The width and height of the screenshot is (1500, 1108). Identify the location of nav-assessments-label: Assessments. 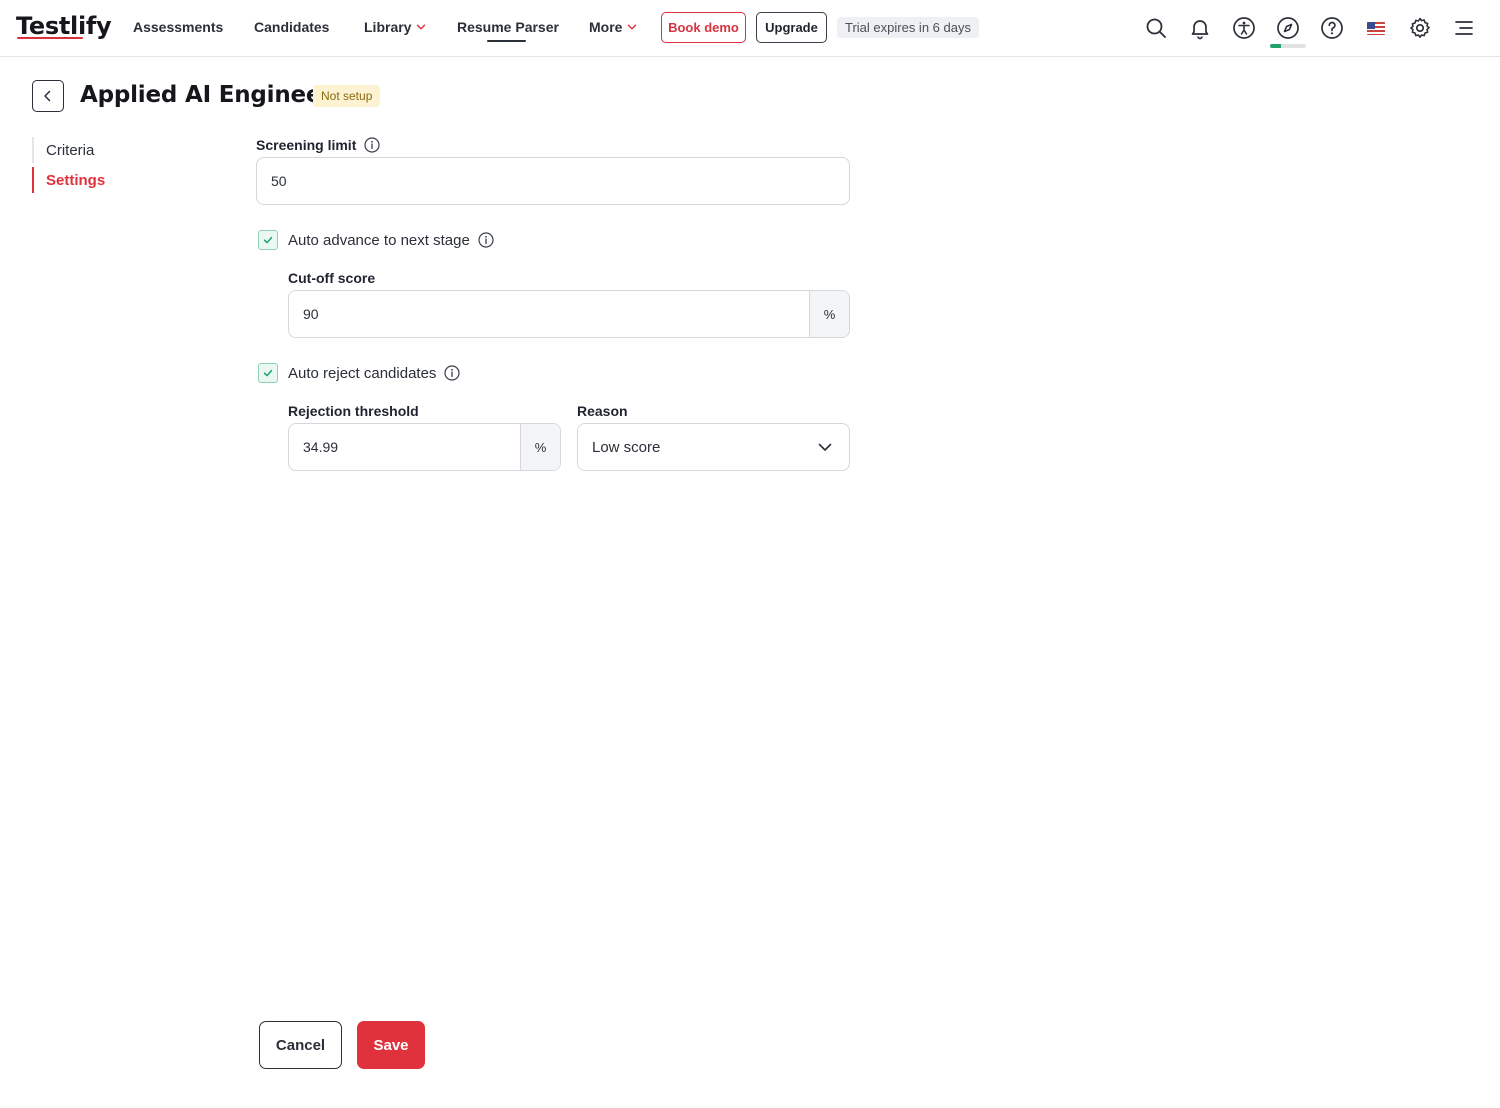
(178, 27).